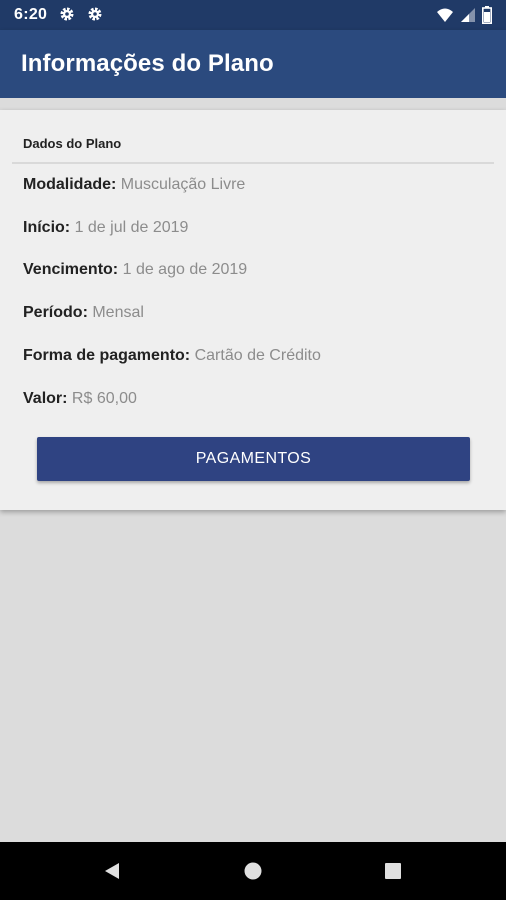  Describe the element at coordinates (45, 398) in the screenshot. I see `row-label: Valor:` at that location.